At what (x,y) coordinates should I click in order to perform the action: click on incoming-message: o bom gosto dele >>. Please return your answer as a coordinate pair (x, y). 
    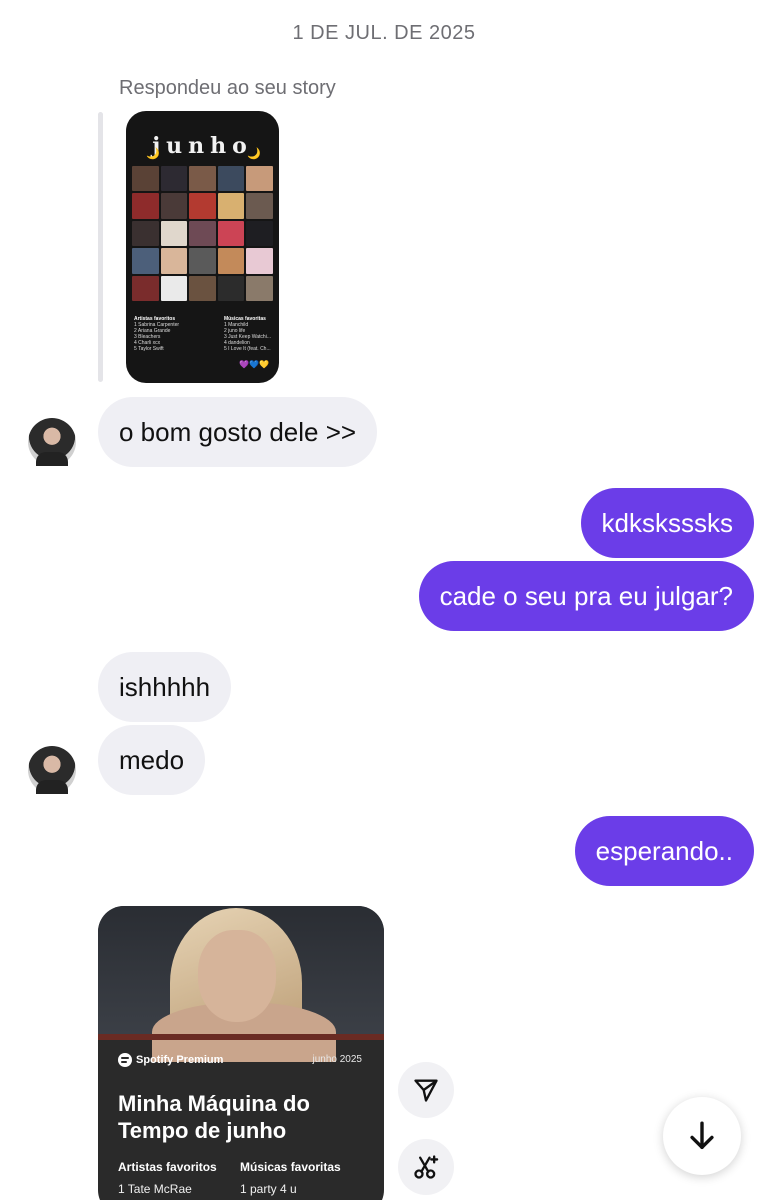
    Looking at the image, I should click on (238, 432).